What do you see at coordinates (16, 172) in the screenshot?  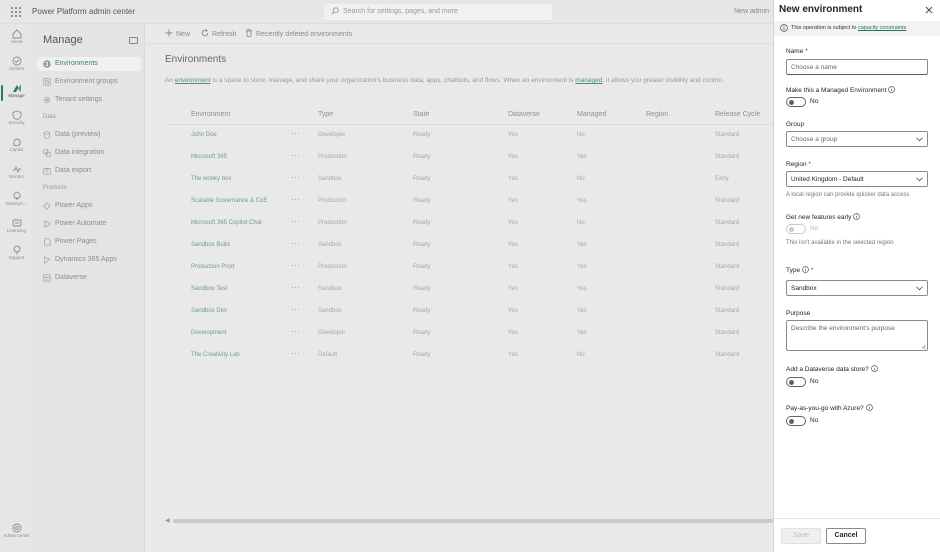 I see `rail-item-monitor: Monitor` at bounding box center [16, 172].